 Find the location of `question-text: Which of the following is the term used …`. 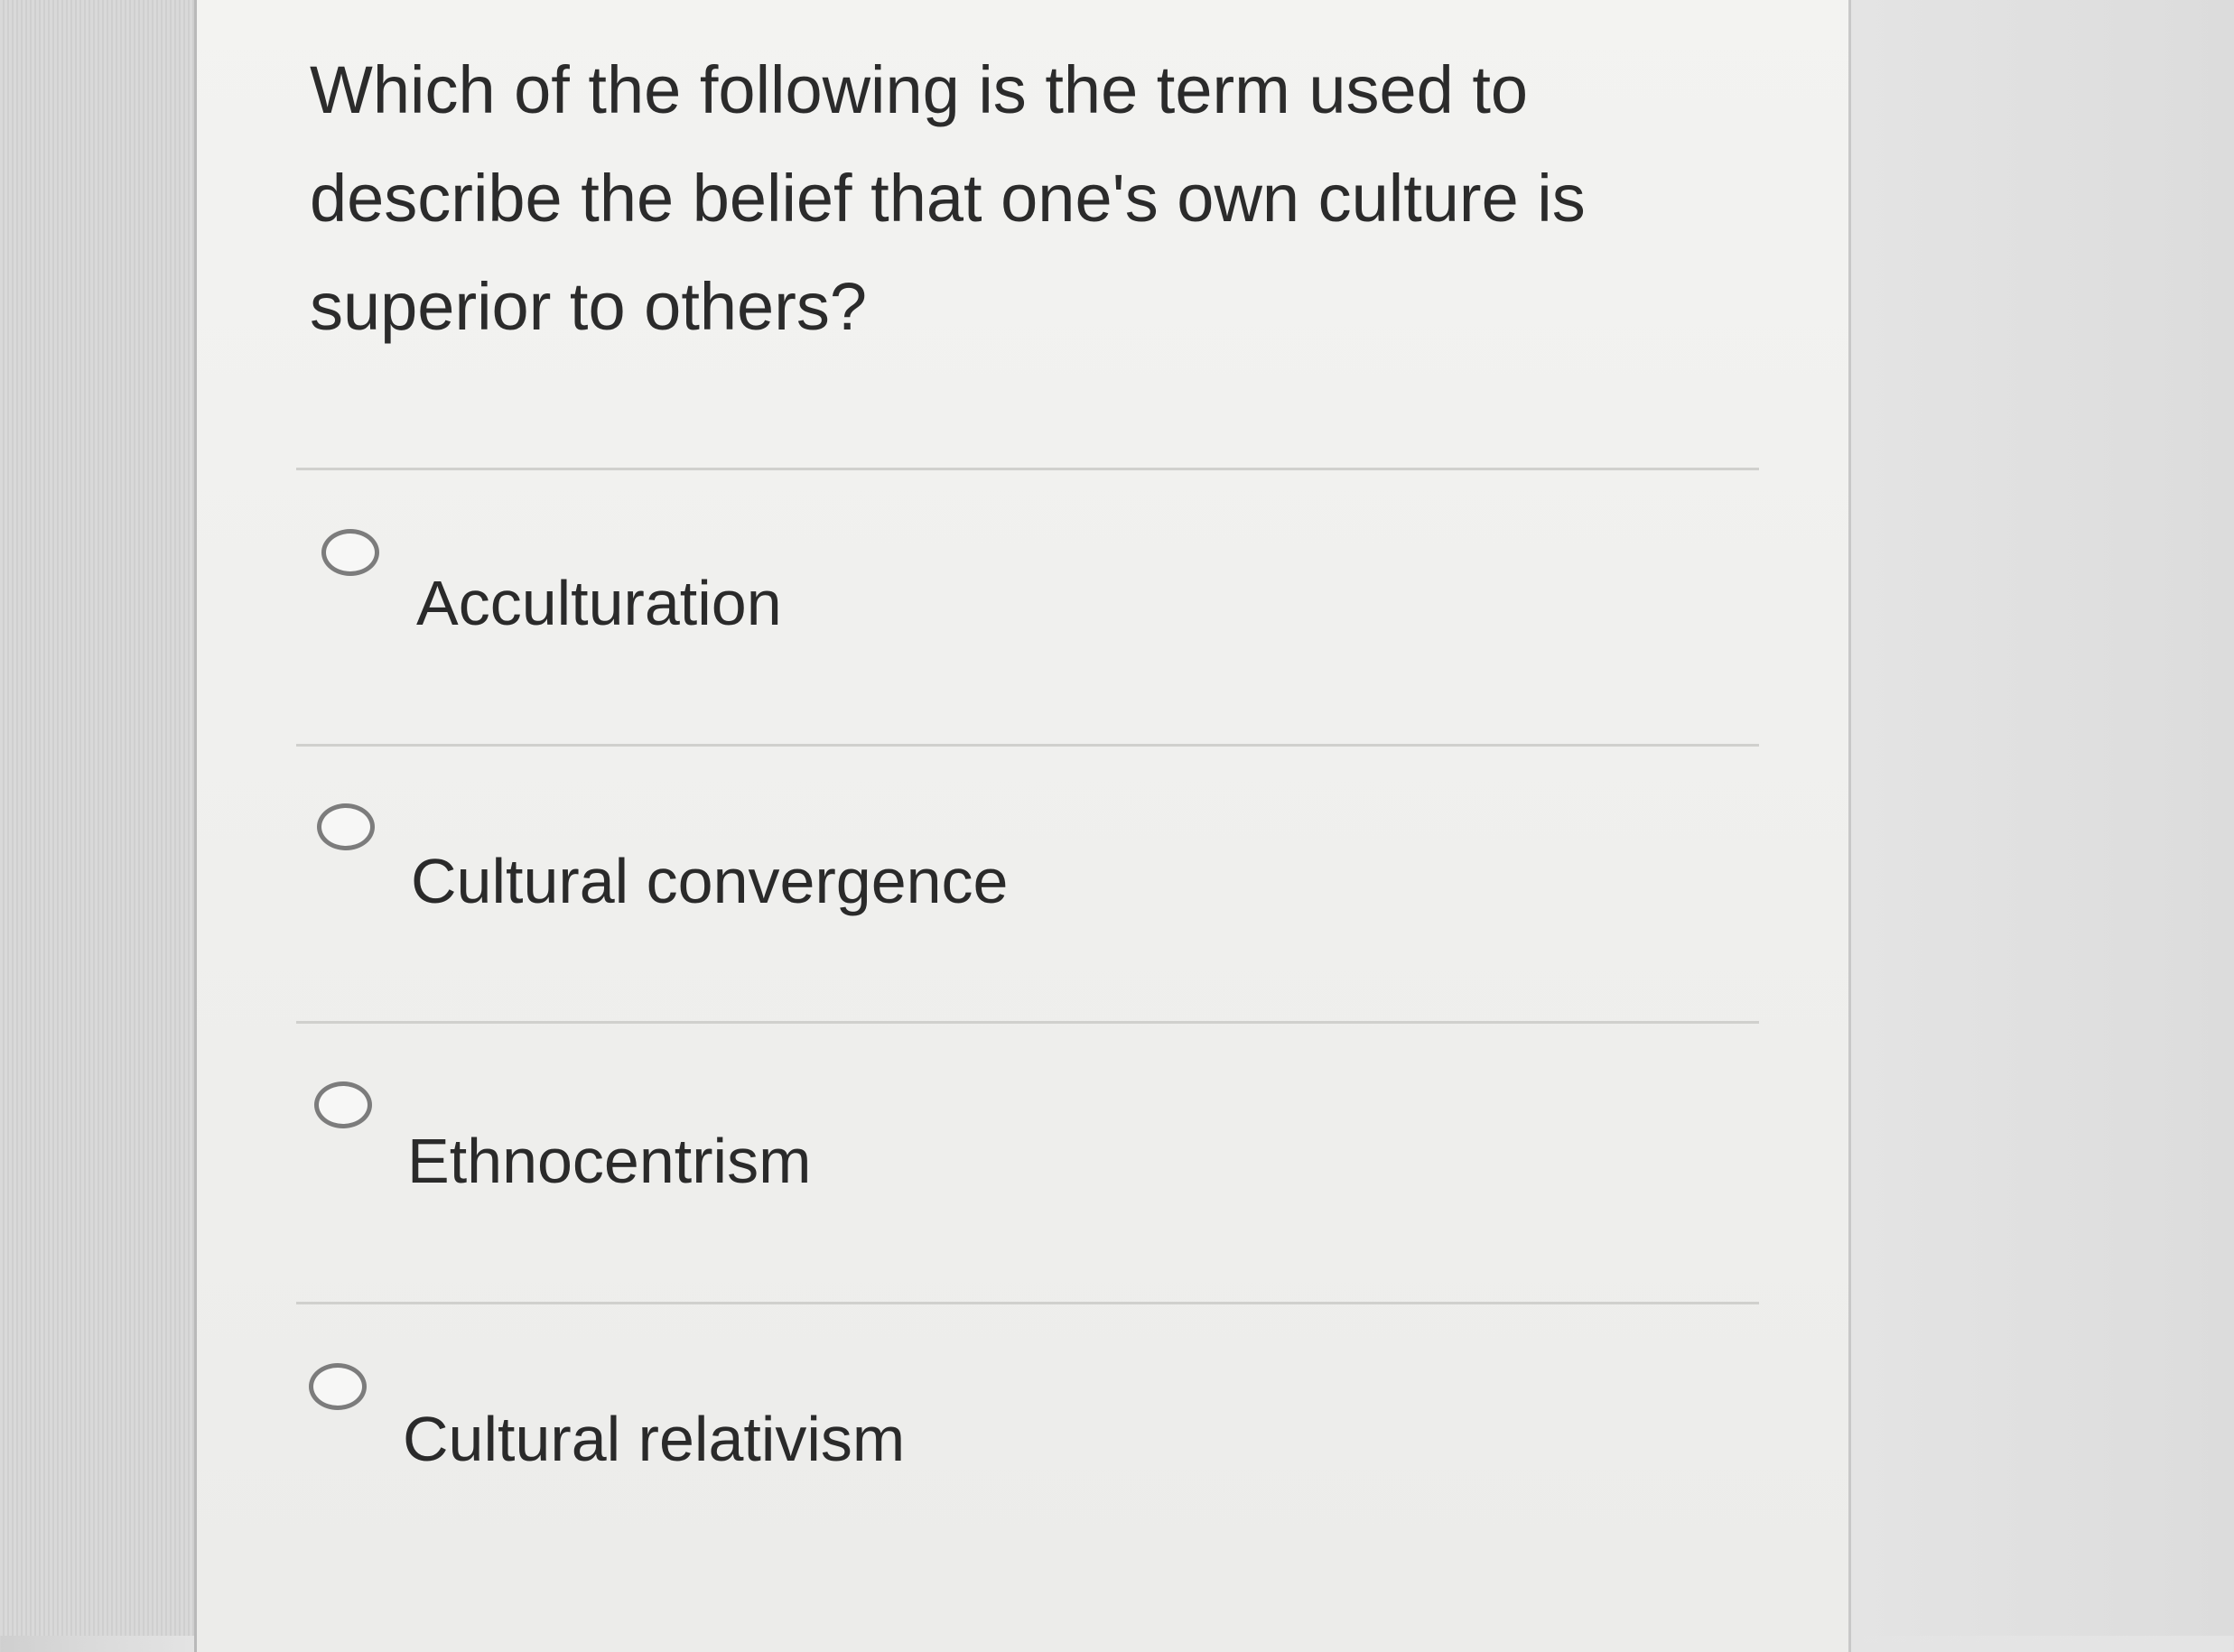

question-text: Which of the following is the term used … is located at coordinates (948, 198).